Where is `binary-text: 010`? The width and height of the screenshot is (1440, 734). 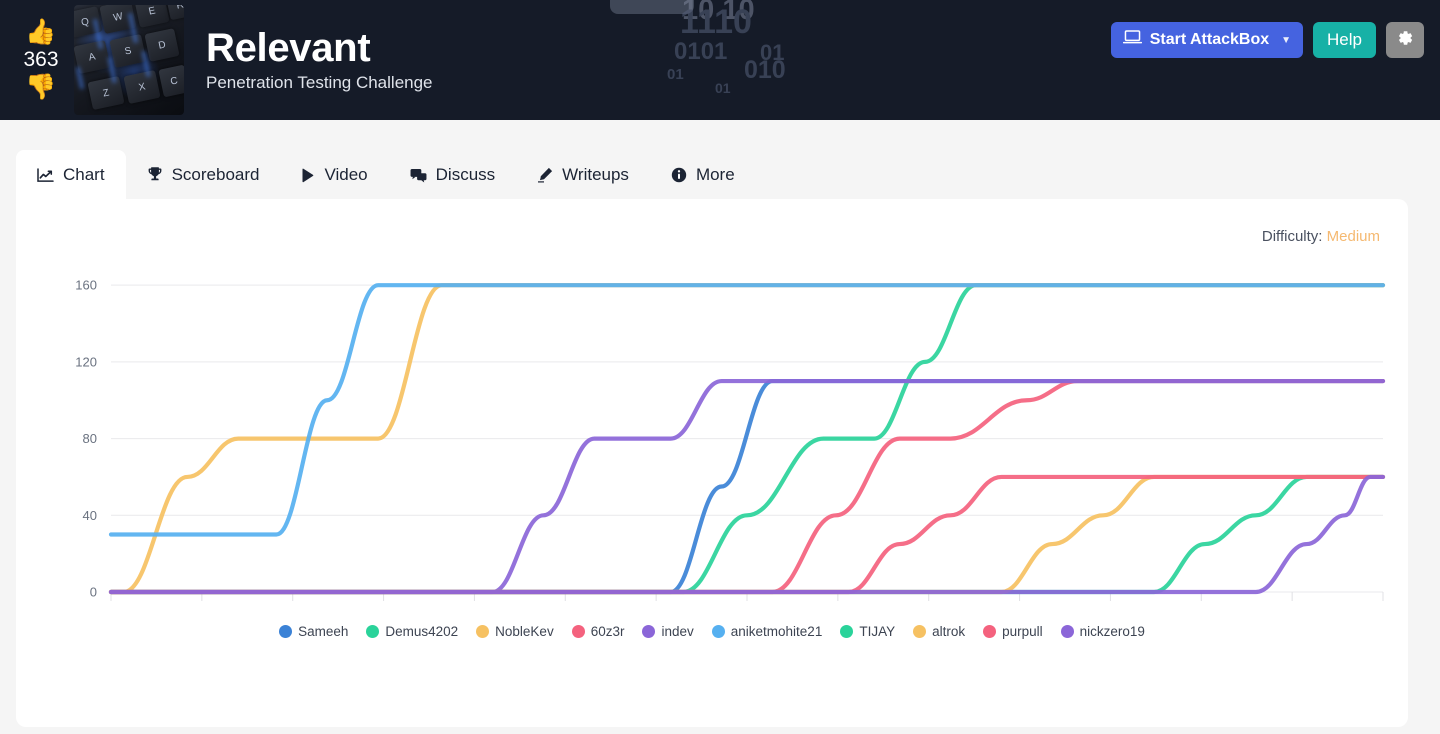 binary-text: 010 is located at coordinates (765, 70).